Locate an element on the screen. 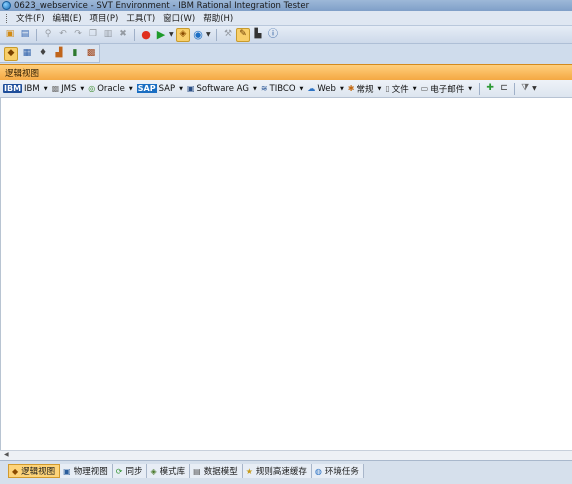 Image resolution: width=572 pixels, height=484 pixels. lock-icon: ▙ is located at coordinates (258, 35).